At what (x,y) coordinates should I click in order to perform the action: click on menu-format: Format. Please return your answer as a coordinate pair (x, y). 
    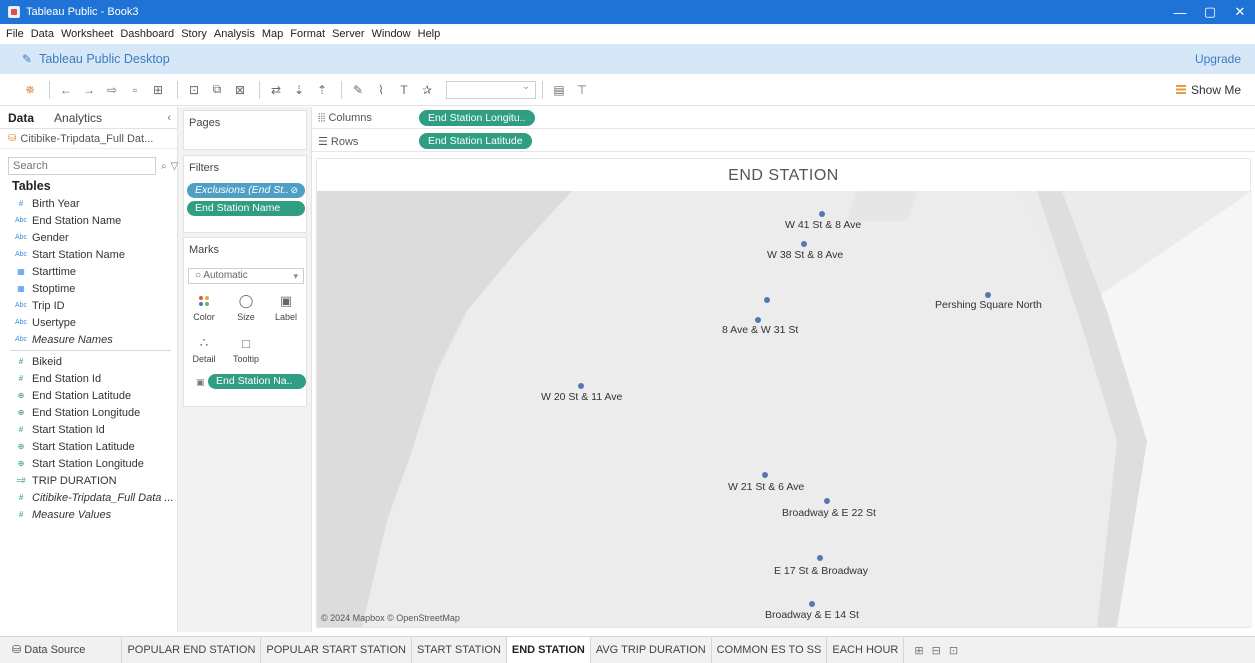
    Looking at the image, I should click on (307, 34).